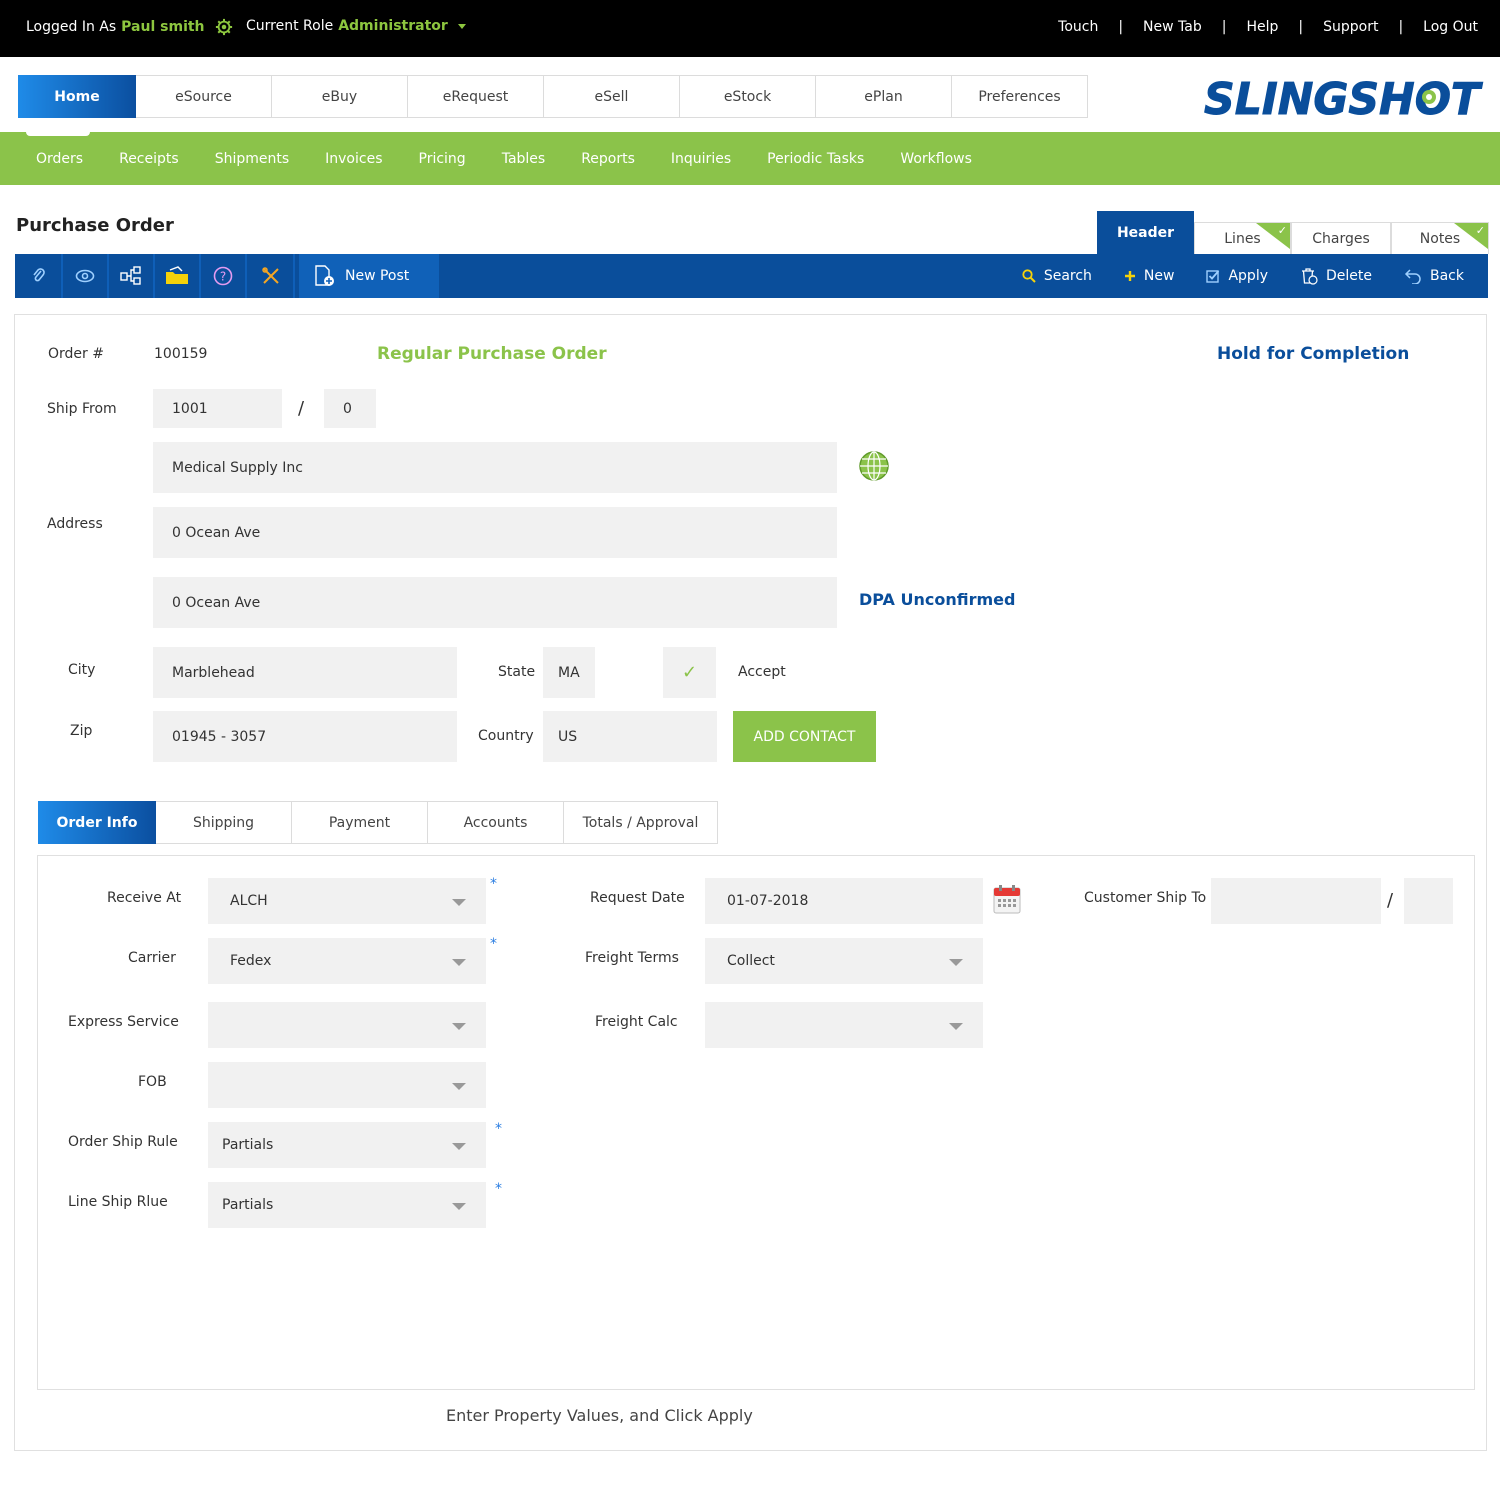 The width and height of the screenshot is (1500, 1488). Describe the element at coordinates (884, 96) in the screenshot. I see `tab-eplan: ePlan` at that location.